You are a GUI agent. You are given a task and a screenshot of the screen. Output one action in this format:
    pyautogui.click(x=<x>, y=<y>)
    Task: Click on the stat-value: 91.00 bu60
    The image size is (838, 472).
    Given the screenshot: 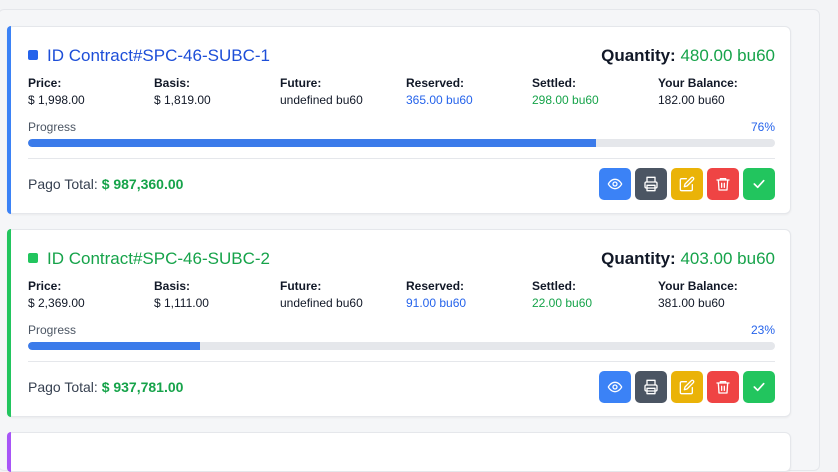 What is the action you would take?
    pyautogui.click(x=436, y=303)
    